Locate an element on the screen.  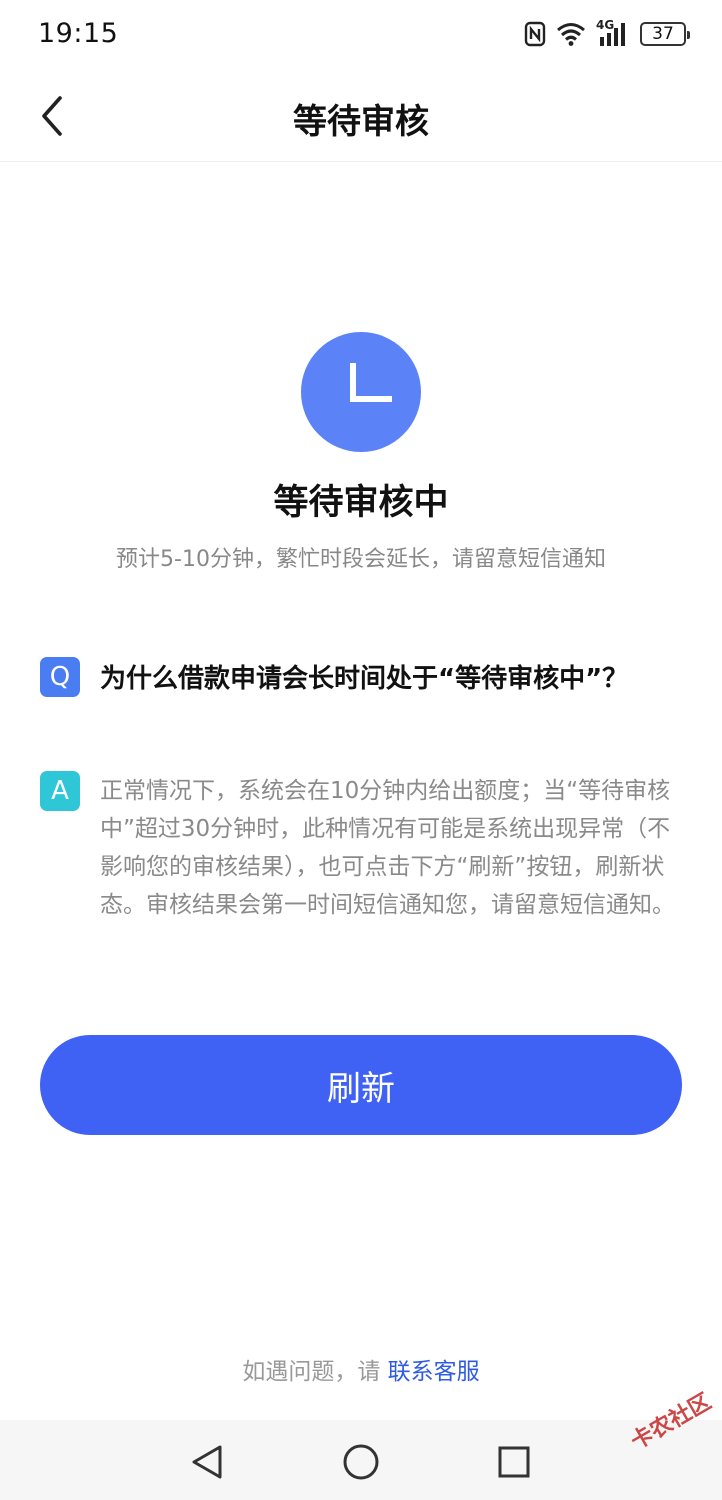
clock-icon is located at coordinates (361, 392).